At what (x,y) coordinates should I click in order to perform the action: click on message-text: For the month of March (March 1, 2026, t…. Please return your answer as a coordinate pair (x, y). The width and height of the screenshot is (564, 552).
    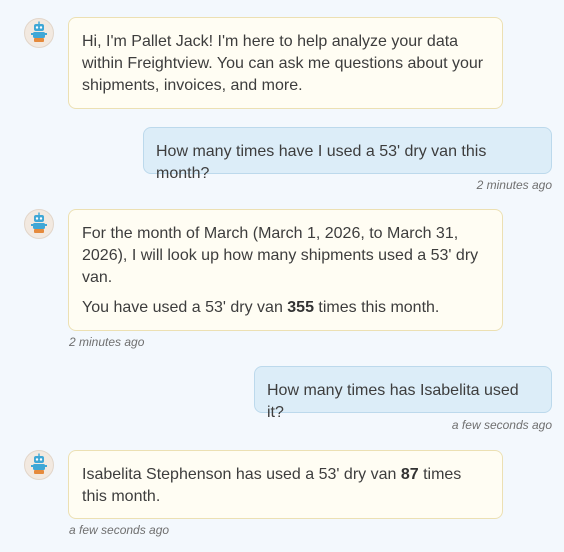
    Looking at the image, I should click on (280, 255).